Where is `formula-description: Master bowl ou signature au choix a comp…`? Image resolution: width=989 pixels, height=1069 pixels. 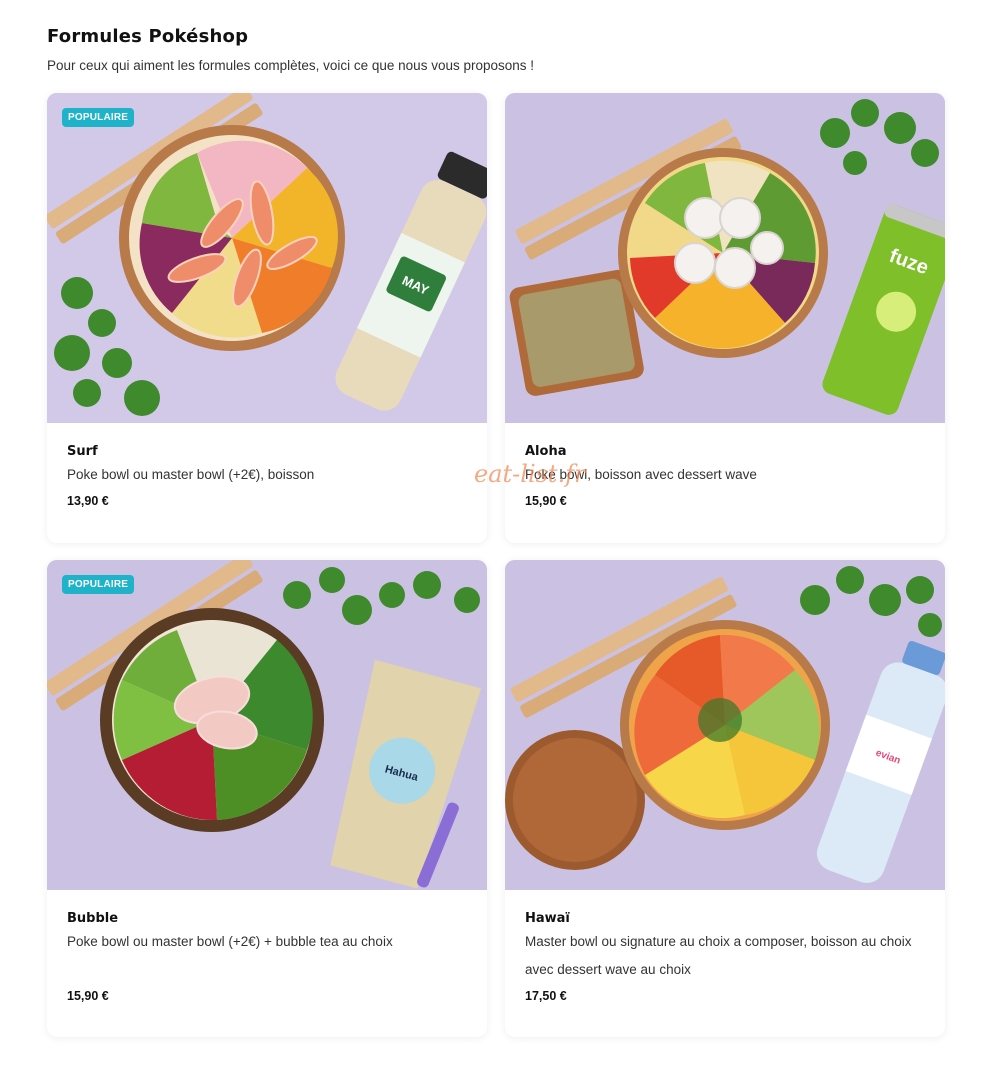
formula-description: Master bowl ou signature au choix a comp… is located at coordinates (718, 955).